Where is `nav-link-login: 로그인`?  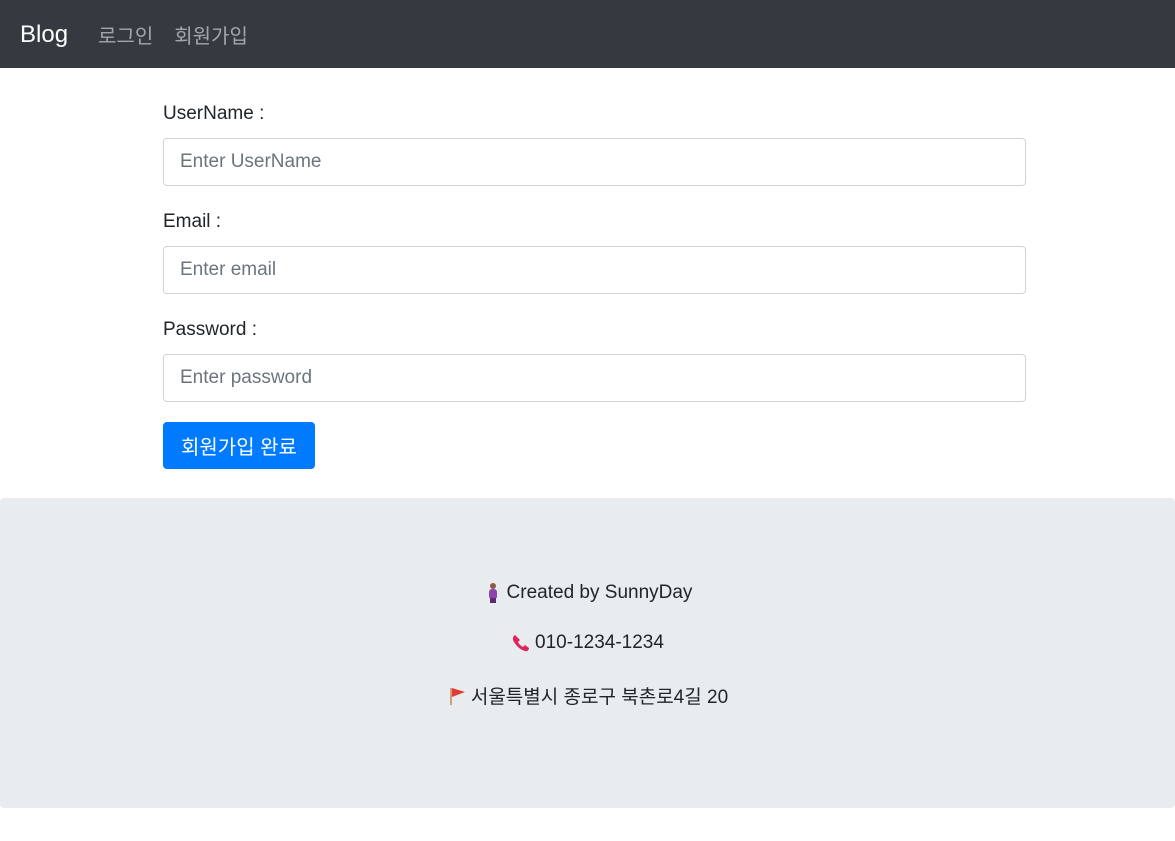 nav-link-login: 로그인 is located at coordinates (125, 34).